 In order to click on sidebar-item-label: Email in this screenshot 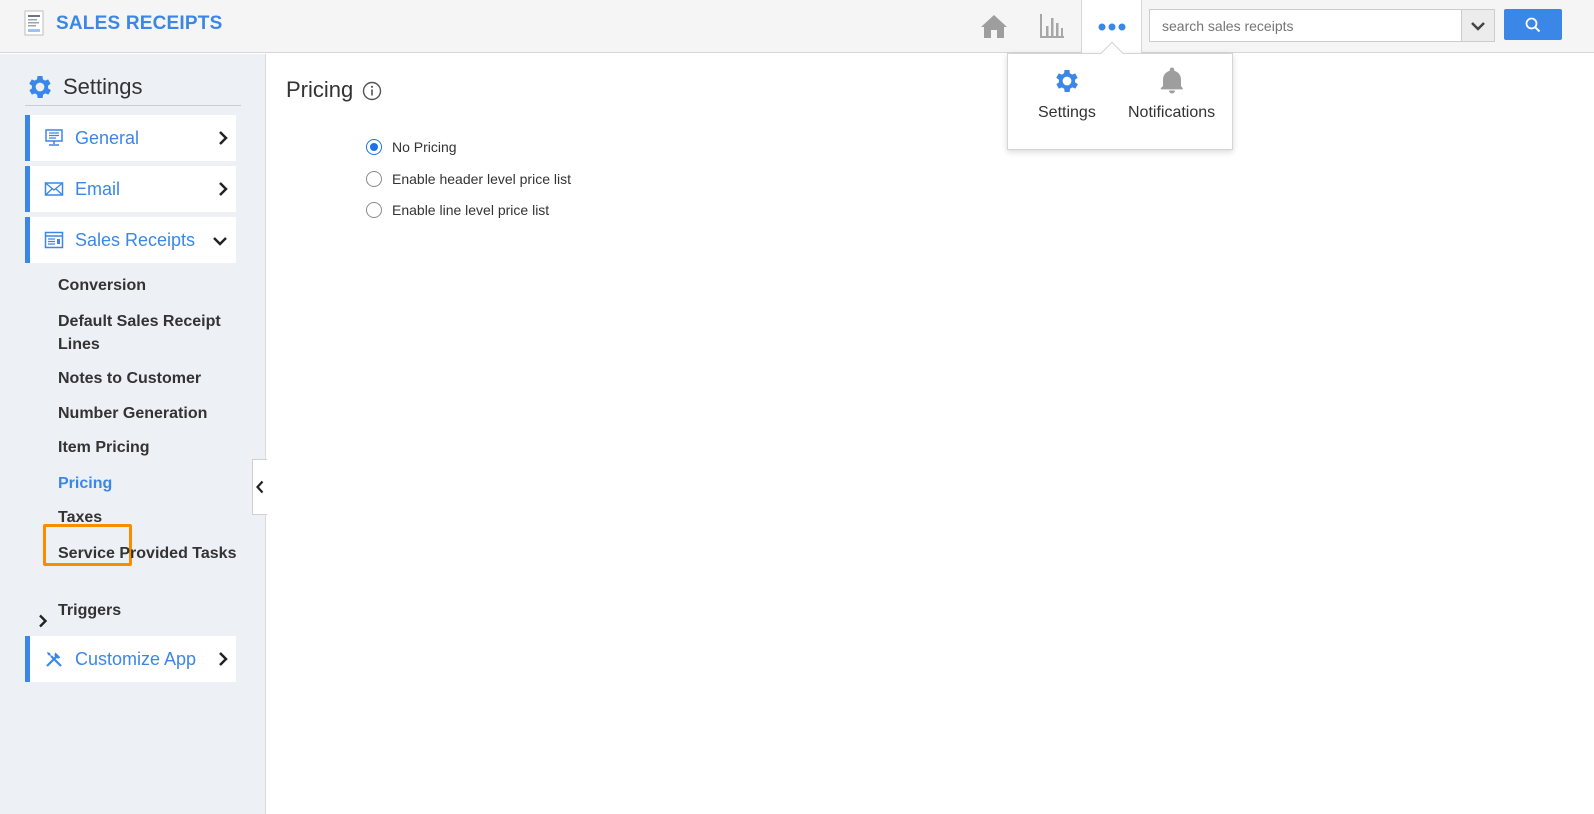, I will do `click(98, 188)`.